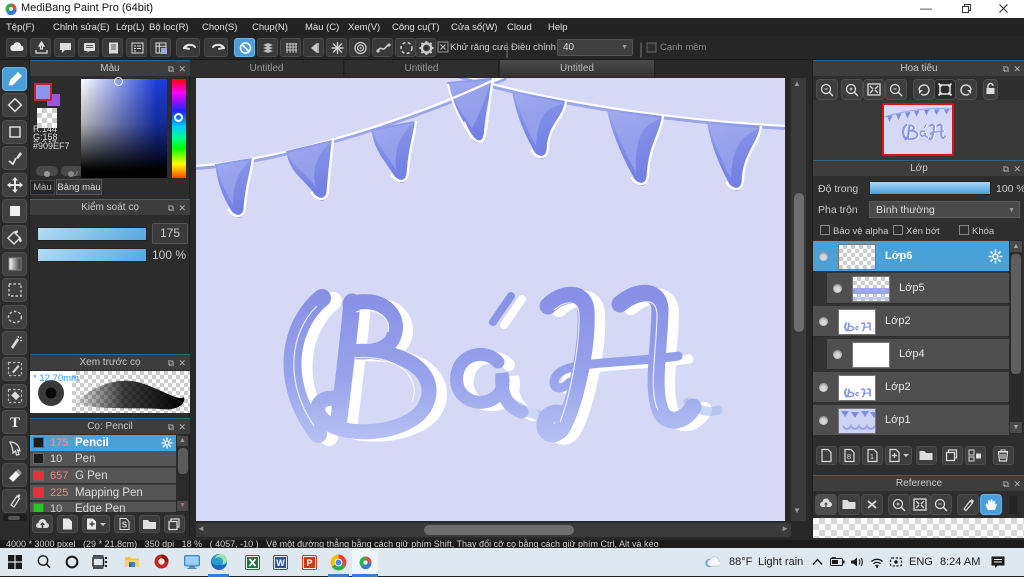 The image size is (1024, 577). What do you see at coordinates (849, 456) in the screenshot?
I see `svg-text: 8` at bounding box center [849, 456].